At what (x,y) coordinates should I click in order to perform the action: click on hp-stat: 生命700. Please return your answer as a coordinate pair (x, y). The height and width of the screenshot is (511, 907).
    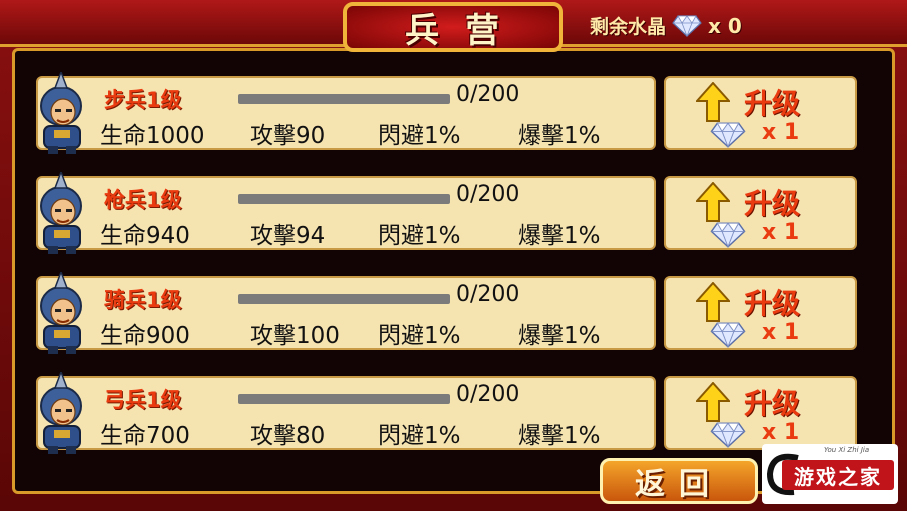
    Looking at the image, I should click on (145, 436).